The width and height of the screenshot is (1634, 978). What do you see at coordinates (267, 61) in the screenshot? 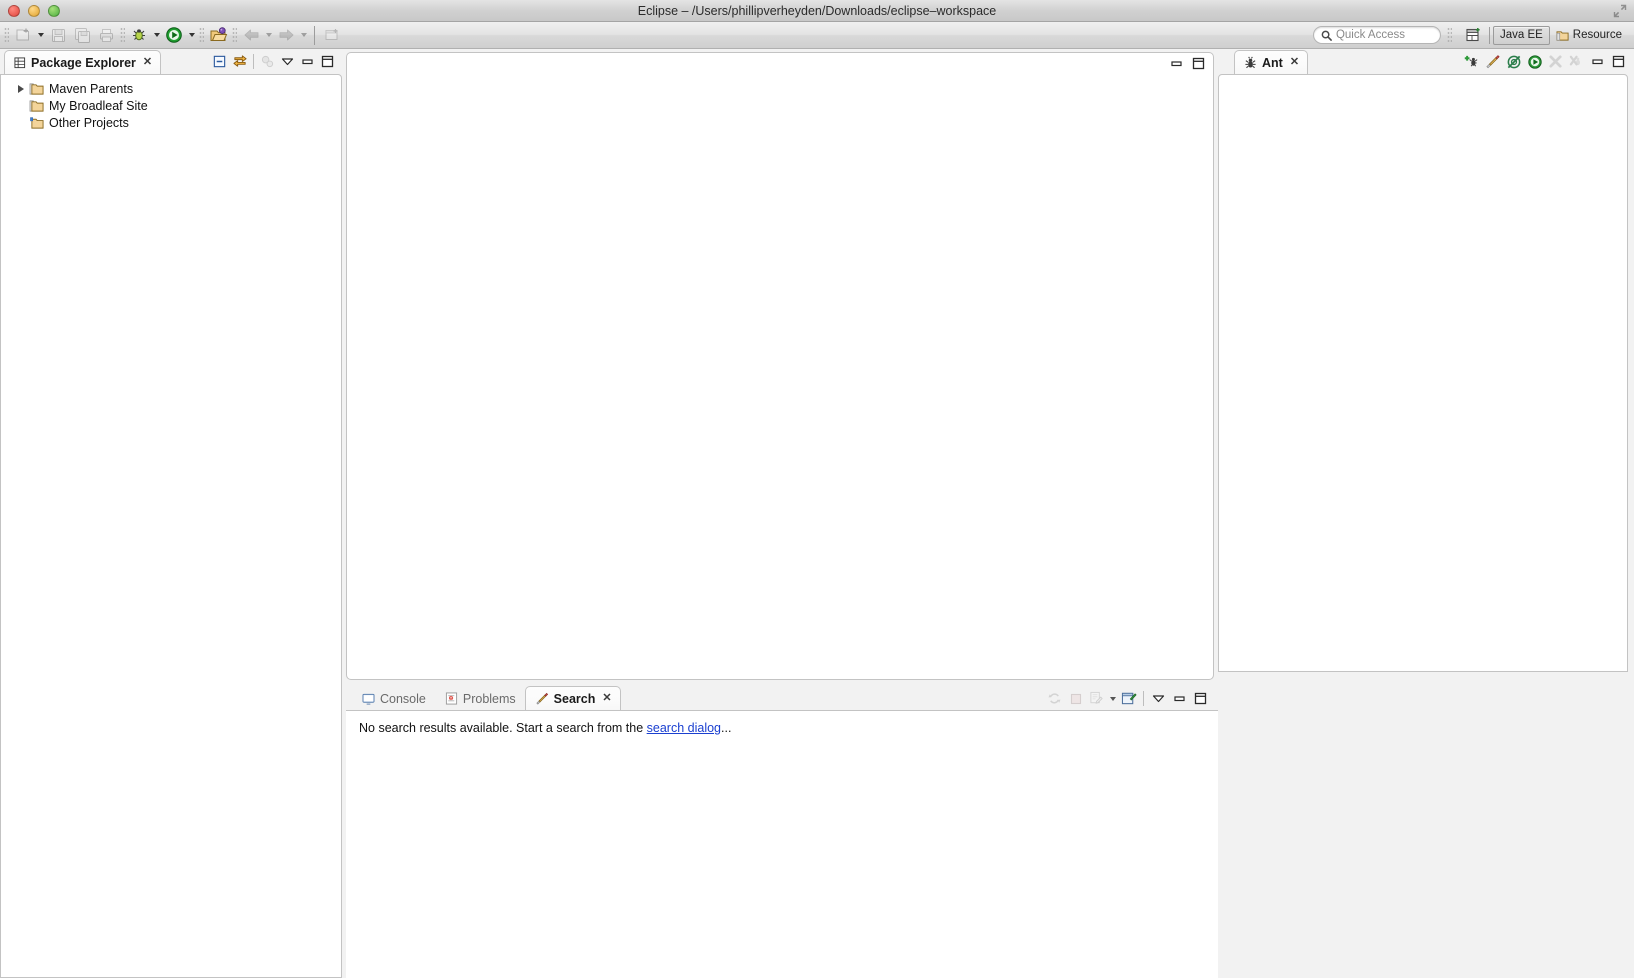
I see `focus-on-active-task-icon` at bounding box center [267, 61].